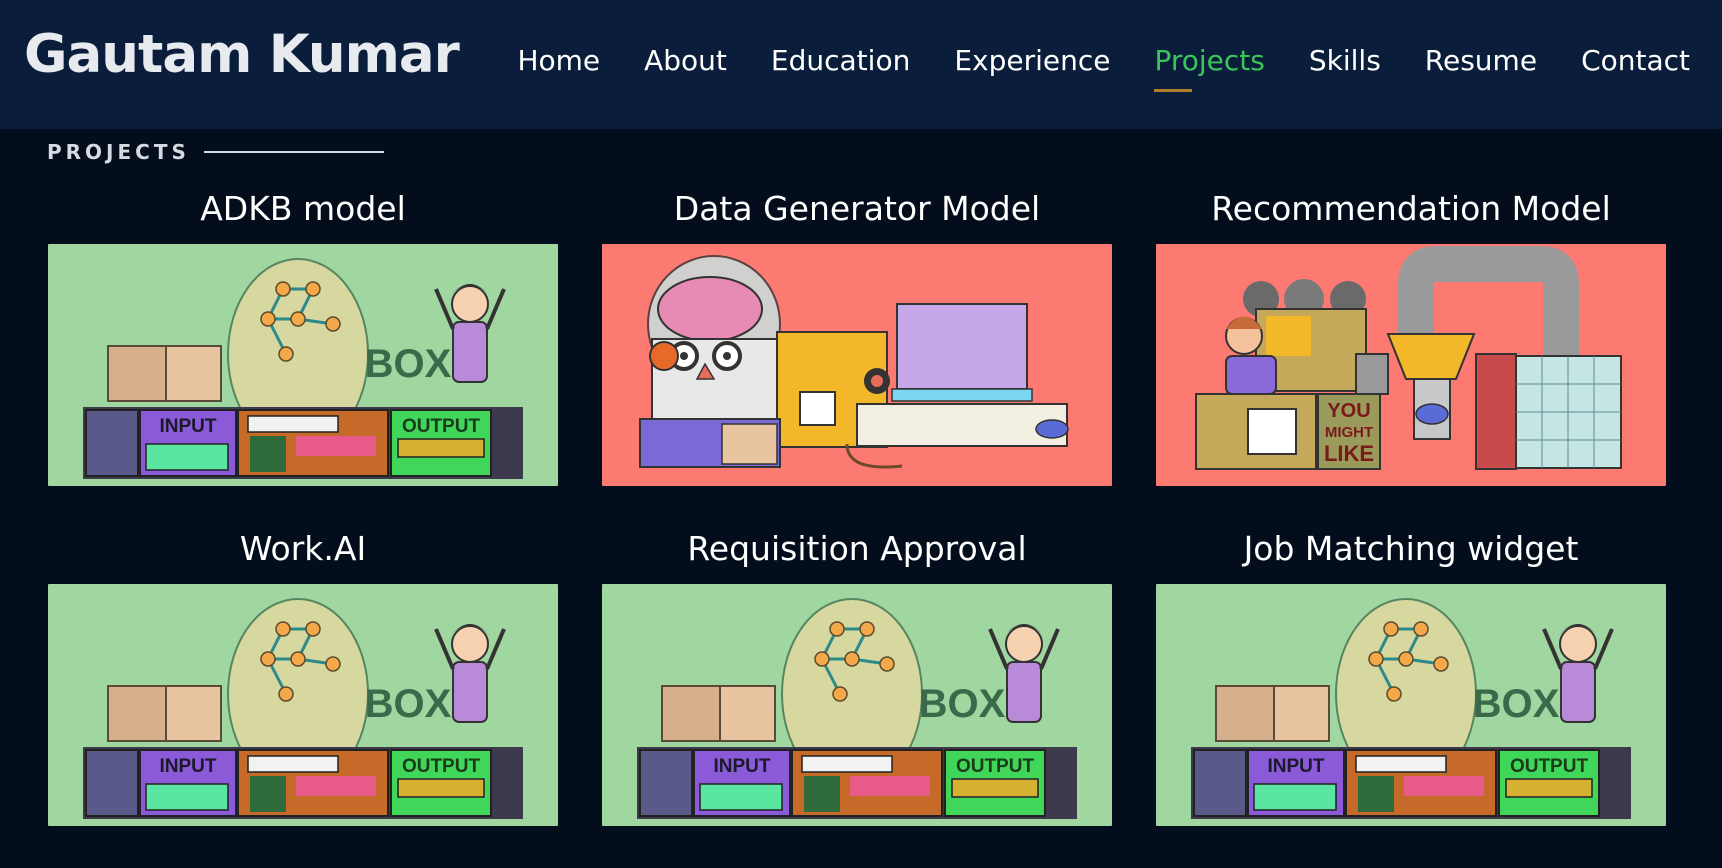  I want to click on project-card-workai: Work.AI INPUT OUTPUT BOX, so click(303, 676).